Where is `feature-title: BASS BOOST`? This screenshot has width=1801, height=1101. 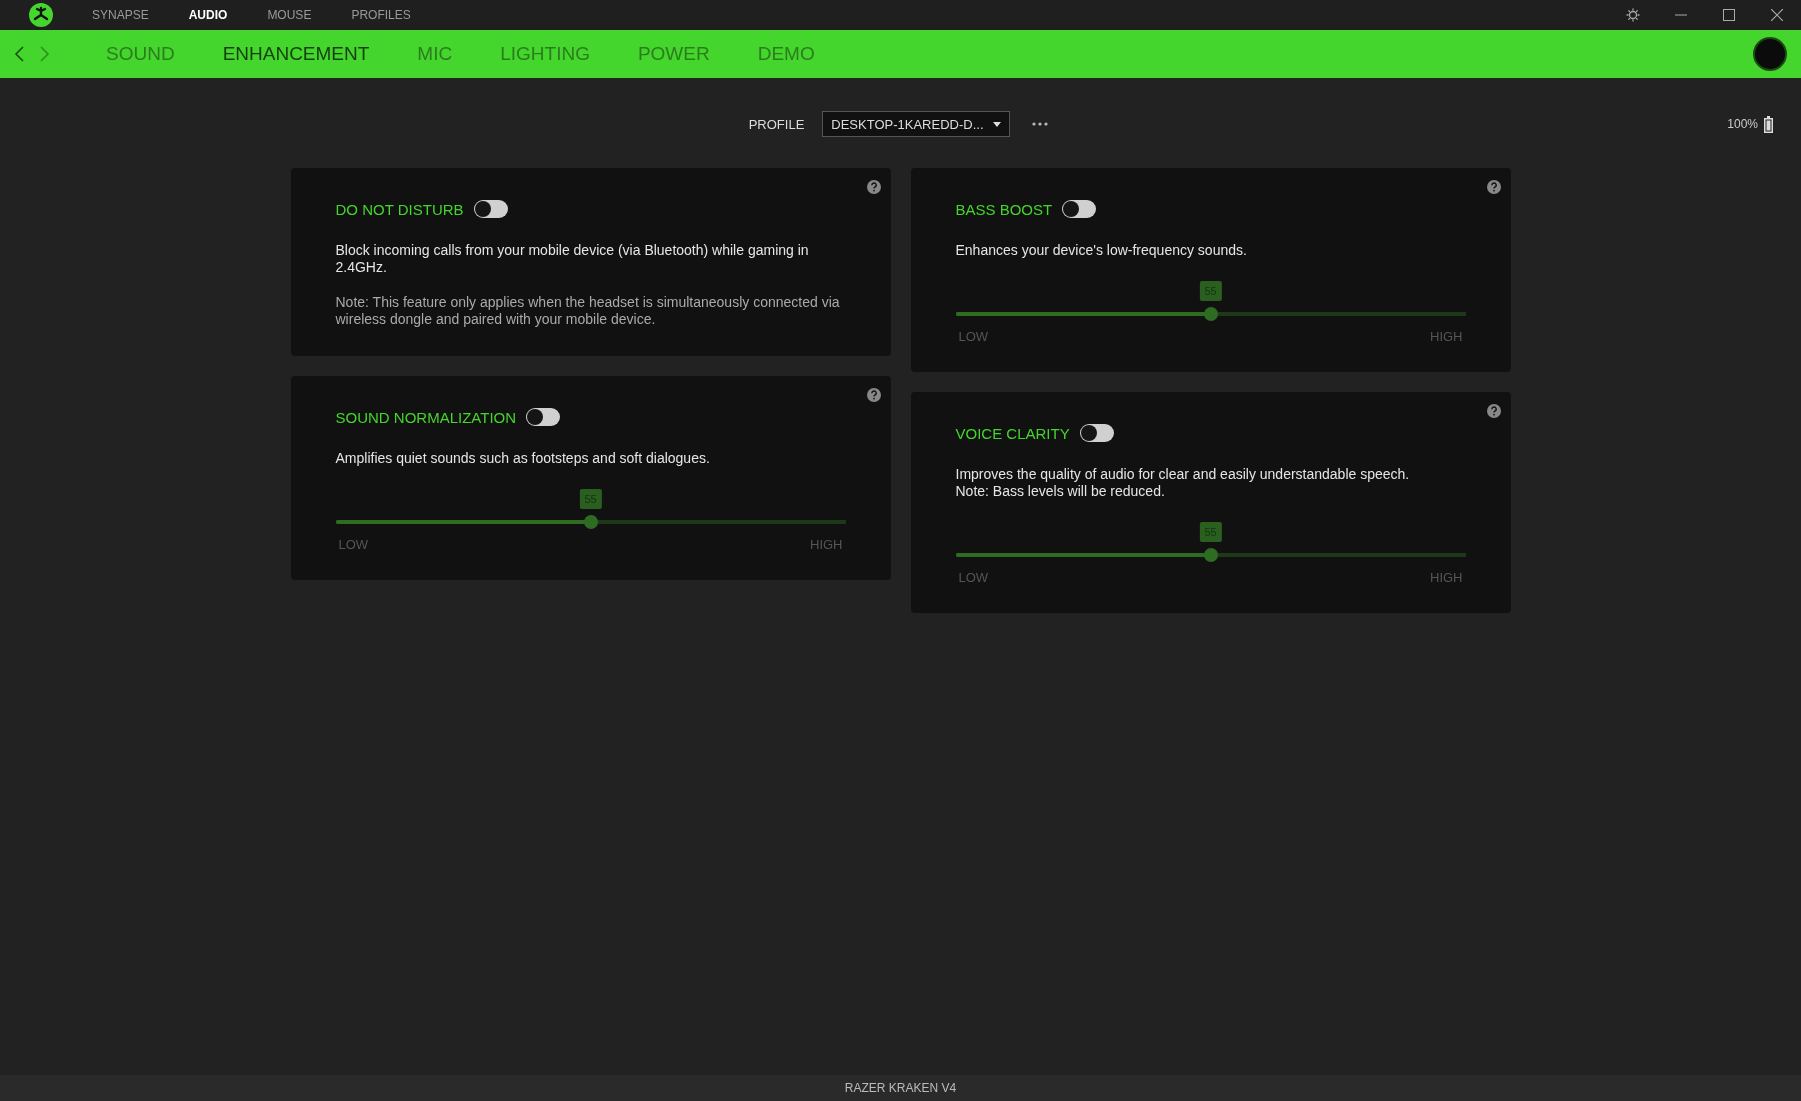
feature-title: BASS BOOST is located at coordinates (1004, 209).